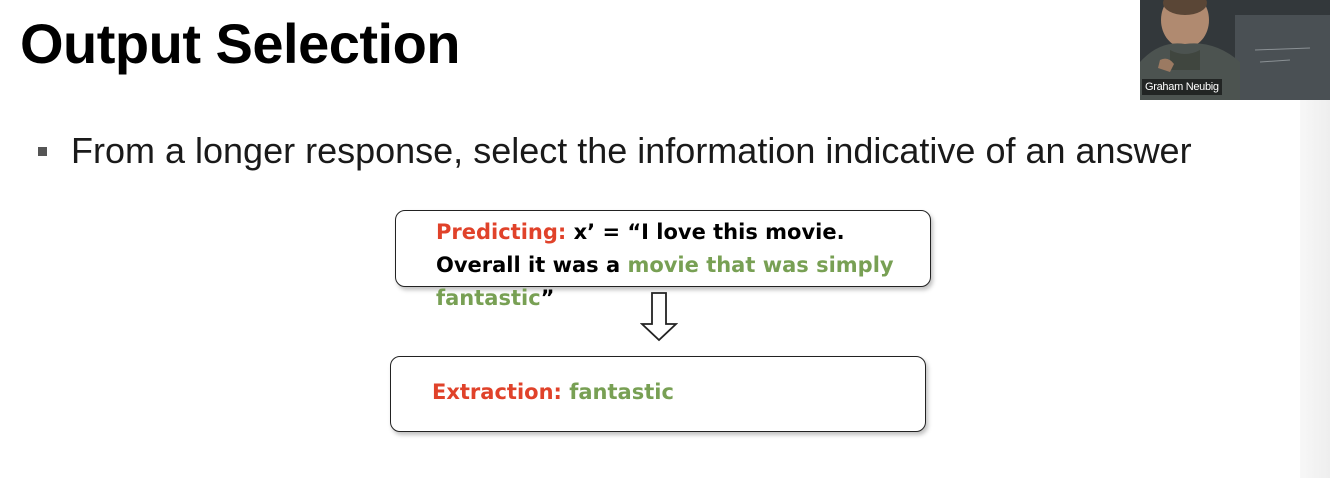 This screenshot has width=1330, height=478. I want to click on extraction-value: fantastic, so click(621, 392).